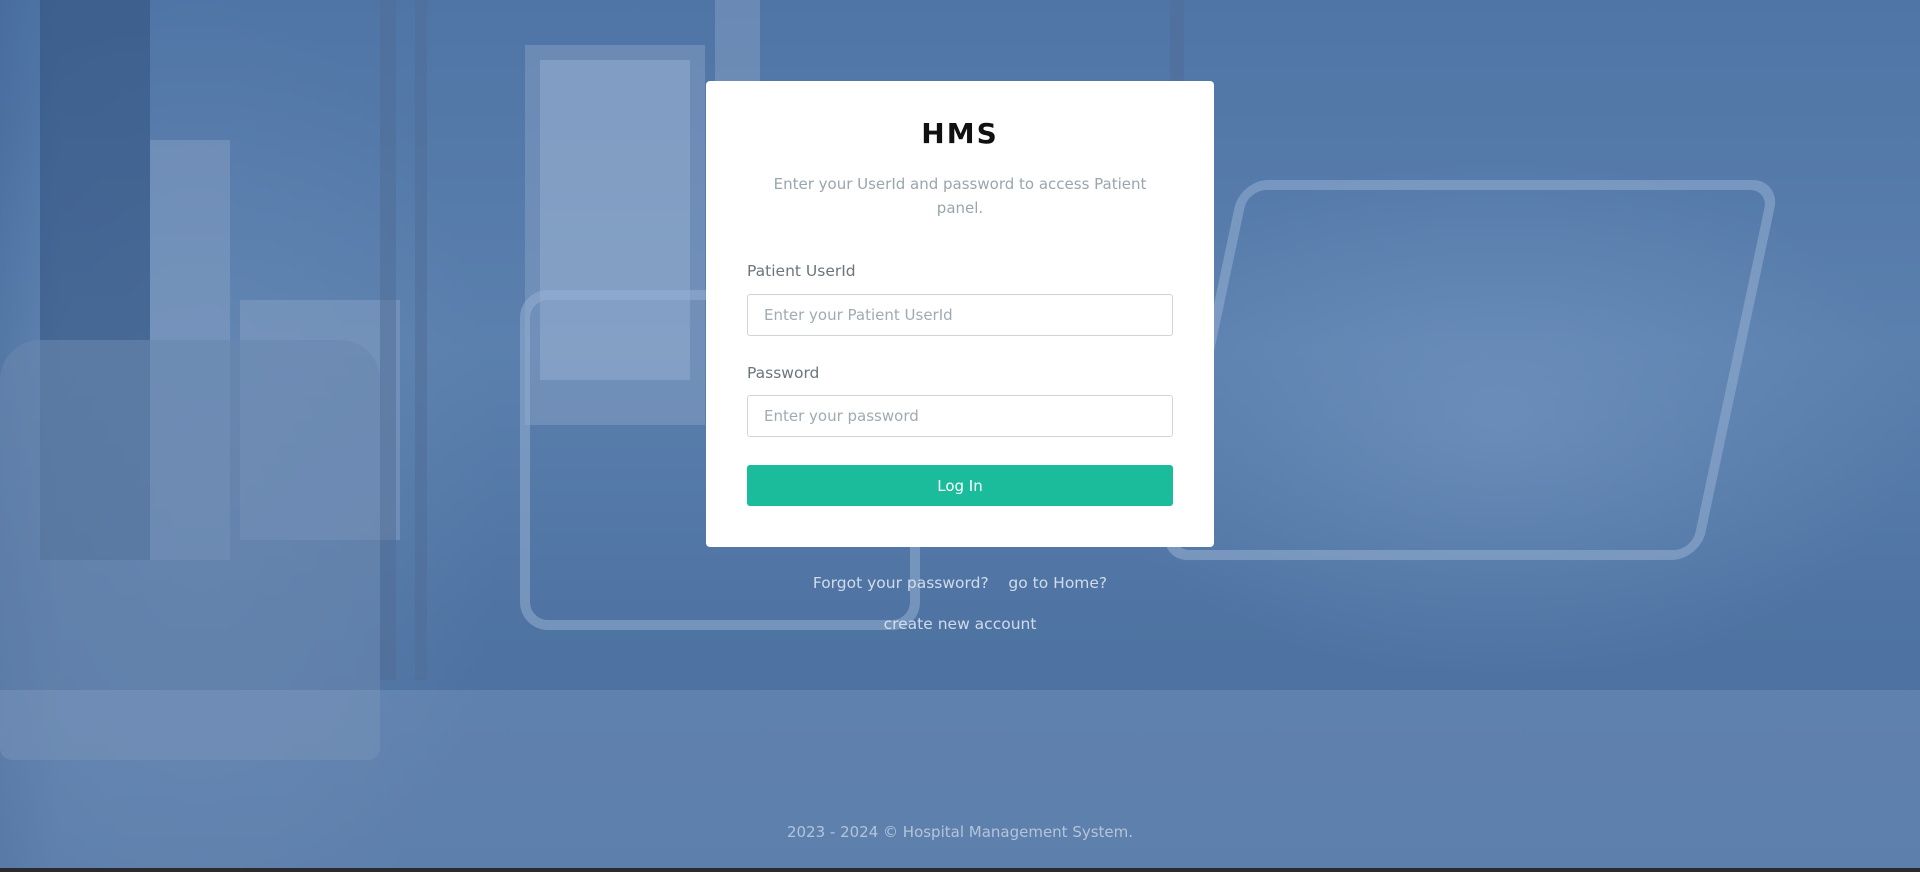 This screenshot has width=1920, height=872. What do you see at coordinates (1057, 583) in the screenshot?
I see `go-home-link: go to Home?` at bounding box center [1057, 583].